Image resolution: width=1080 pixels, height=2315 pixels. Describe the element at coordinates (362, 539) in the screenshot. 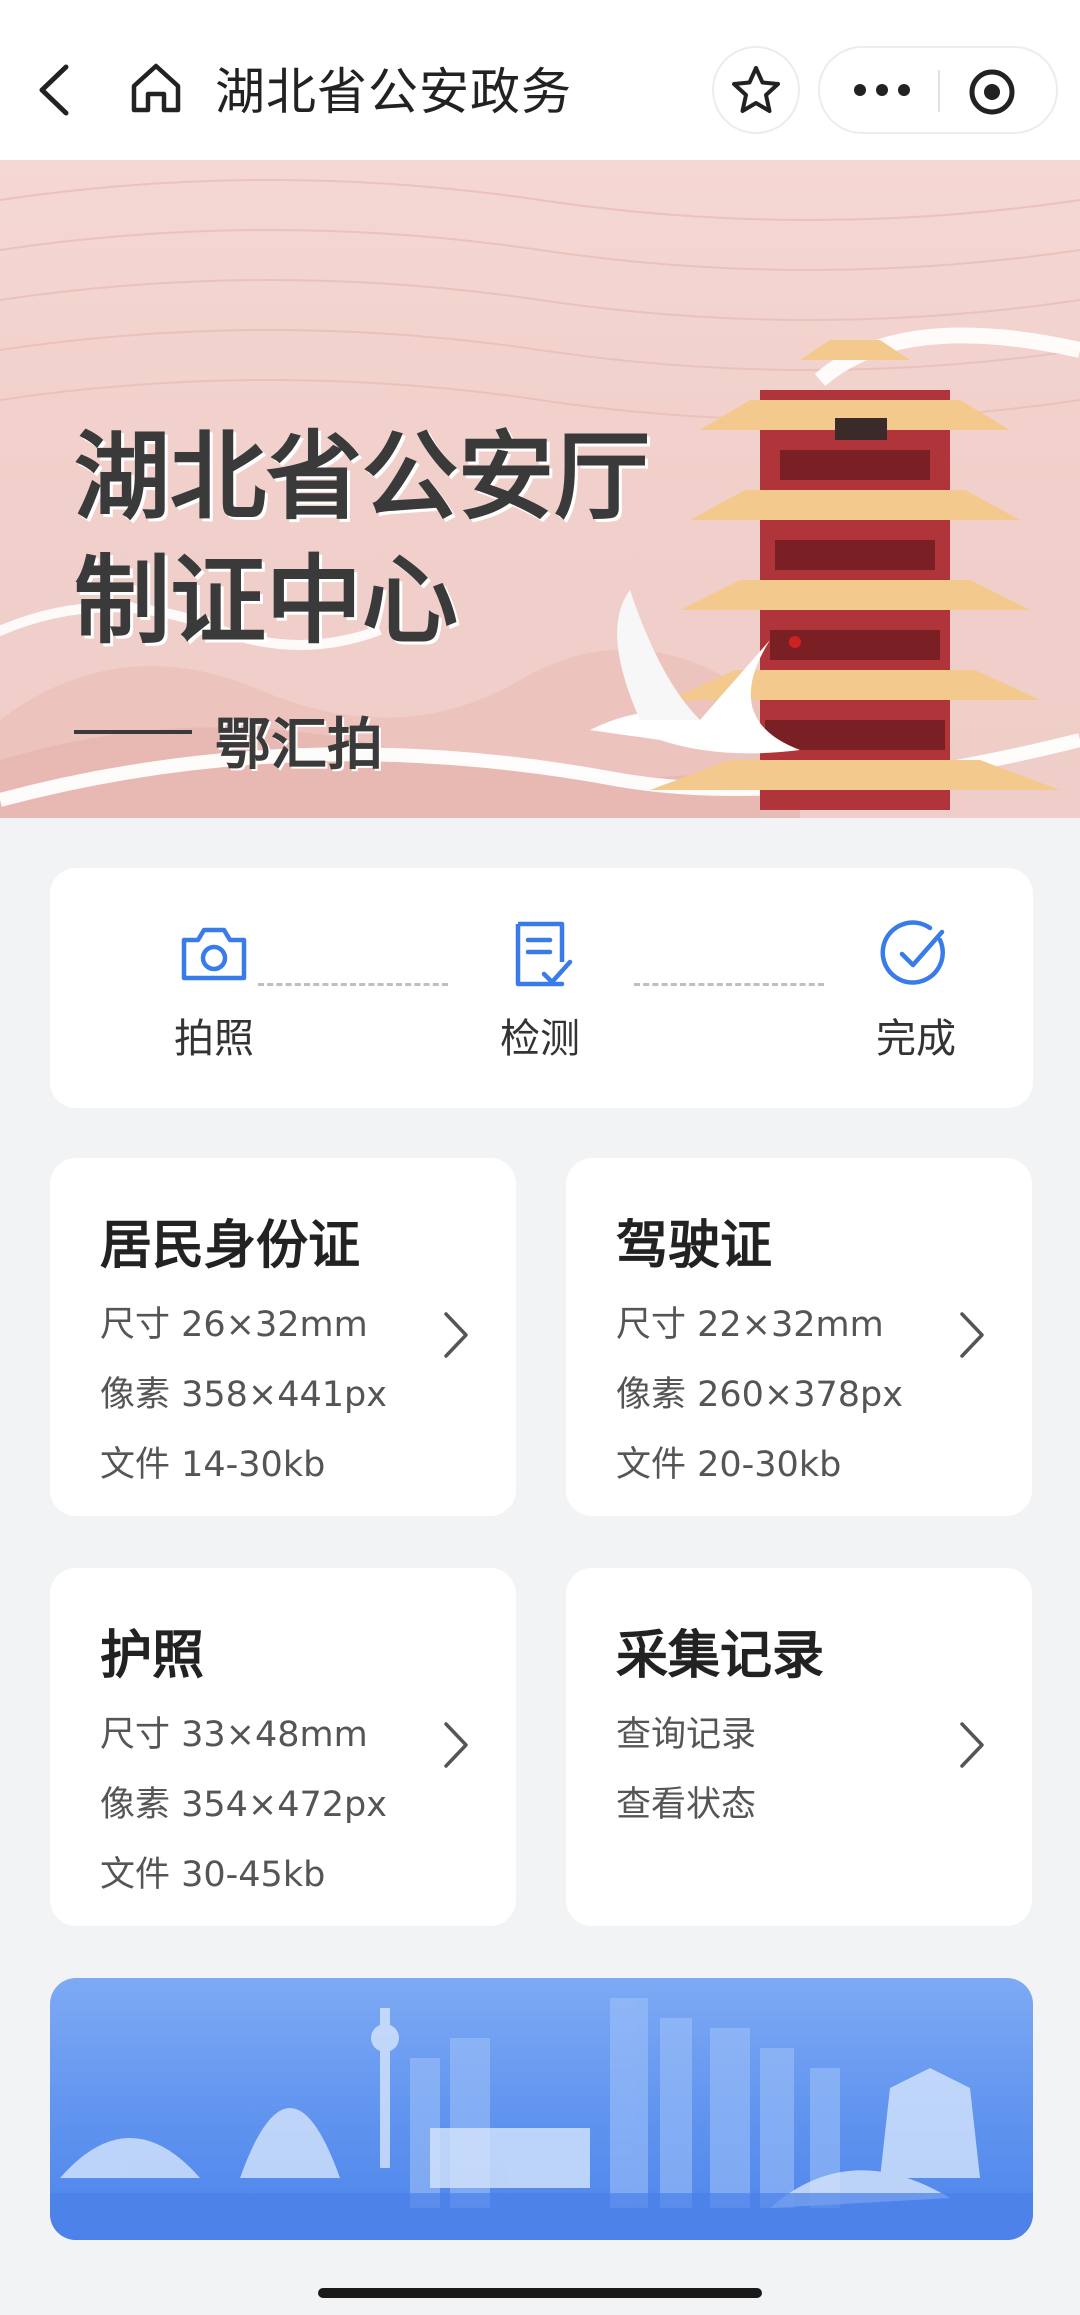

I see `banner-title: 湖北省公安厅 制证中心` at that location.